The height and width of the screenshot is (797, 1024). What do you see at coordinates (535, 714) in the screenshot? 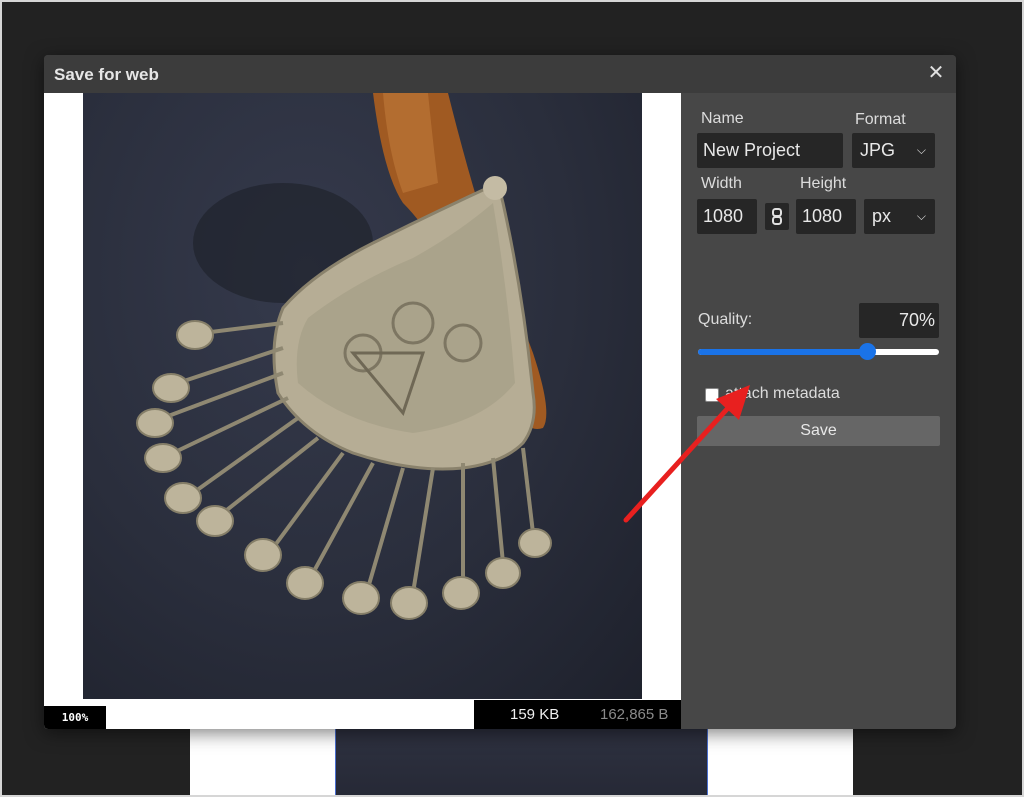
I see `file-size-kb: 159 KB` at bounding box center [535, 714].